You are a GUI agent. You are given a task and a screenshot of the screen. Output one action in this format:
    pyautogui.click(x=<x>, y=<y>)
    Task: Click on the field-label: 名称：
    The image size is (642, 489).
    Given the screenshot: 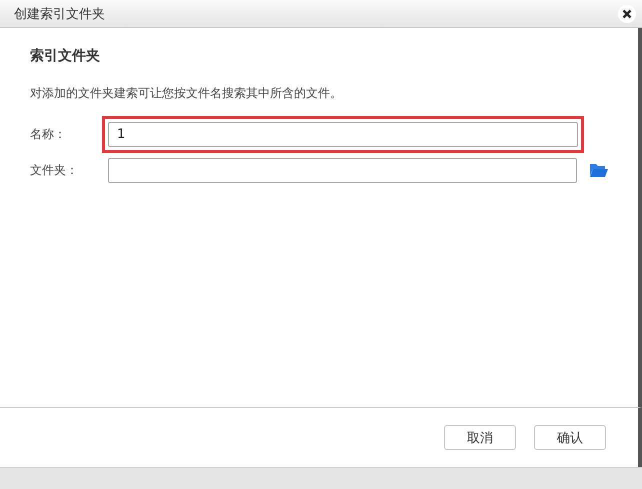 What is the action you would take?
    pyautogui.click(x=48, y=134)
    